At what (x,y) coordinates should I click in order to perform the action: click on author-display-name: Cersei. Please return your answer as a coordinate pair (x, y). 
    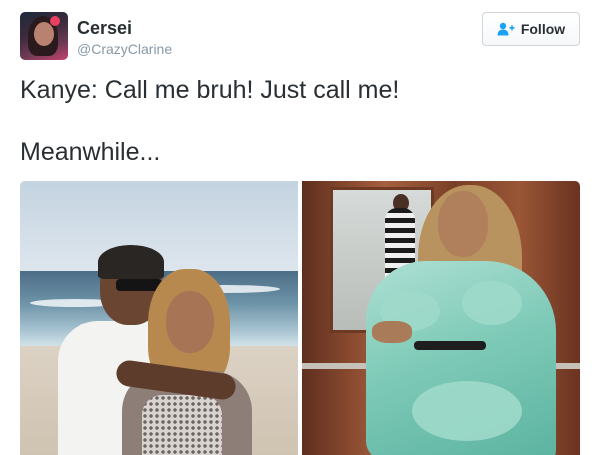
    Looking at the image, I should click on (104, 28).